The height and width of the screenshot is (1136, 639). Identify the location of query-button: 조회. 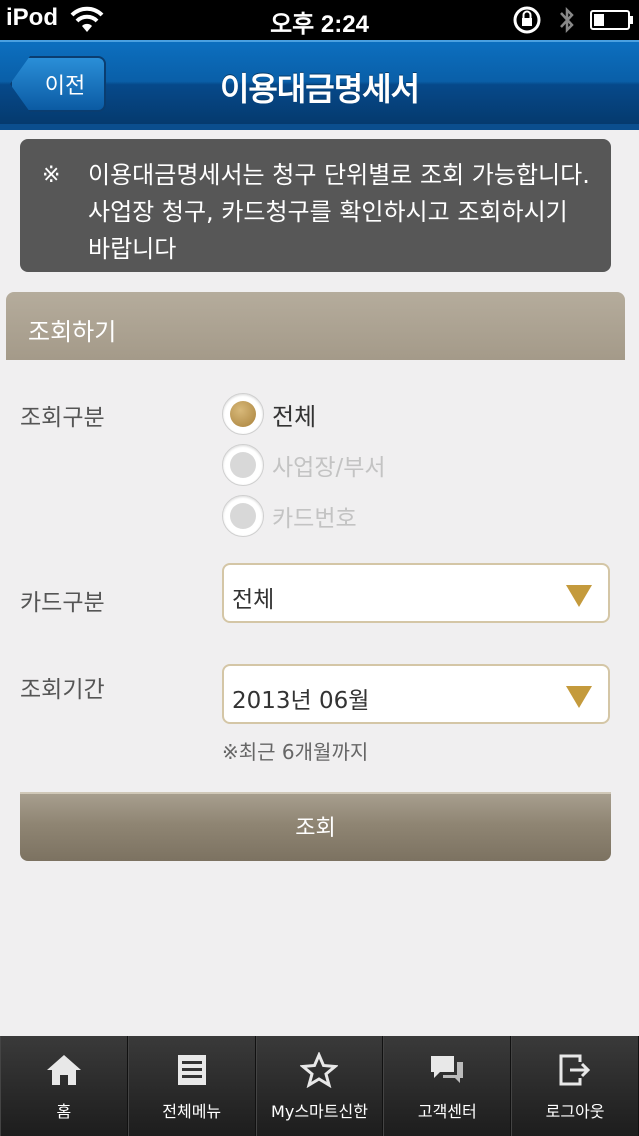
(315, 826).